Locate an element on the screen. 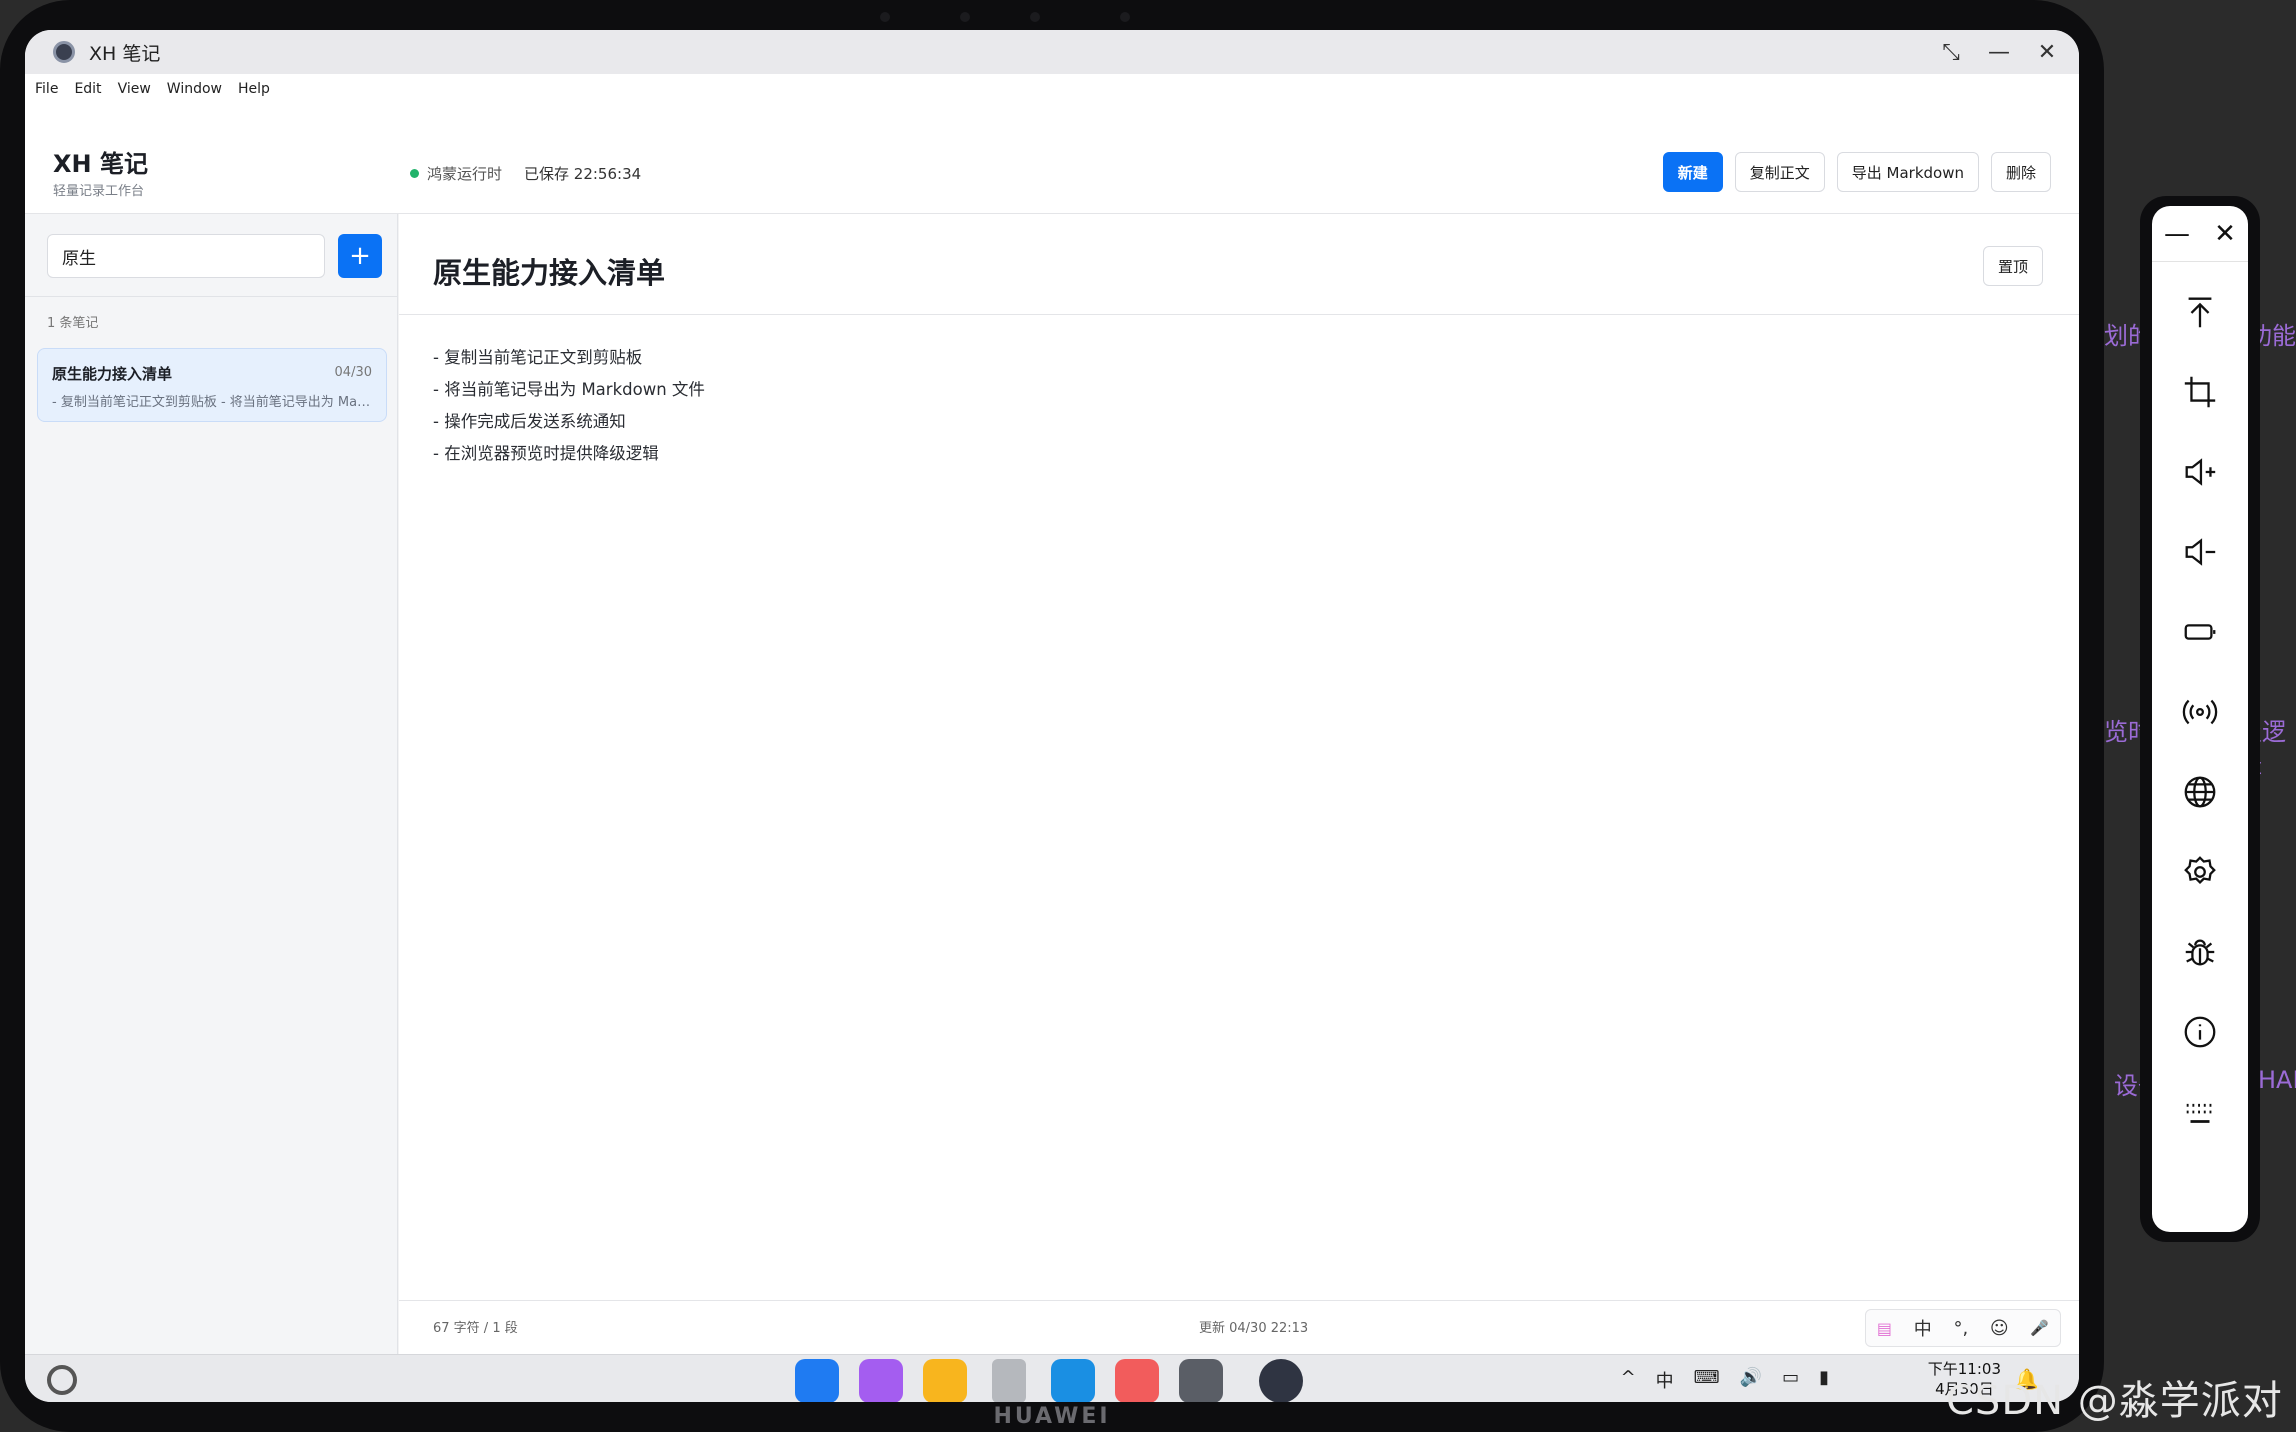  note-item-date: 04/30 is located at coordinates (353, 372).